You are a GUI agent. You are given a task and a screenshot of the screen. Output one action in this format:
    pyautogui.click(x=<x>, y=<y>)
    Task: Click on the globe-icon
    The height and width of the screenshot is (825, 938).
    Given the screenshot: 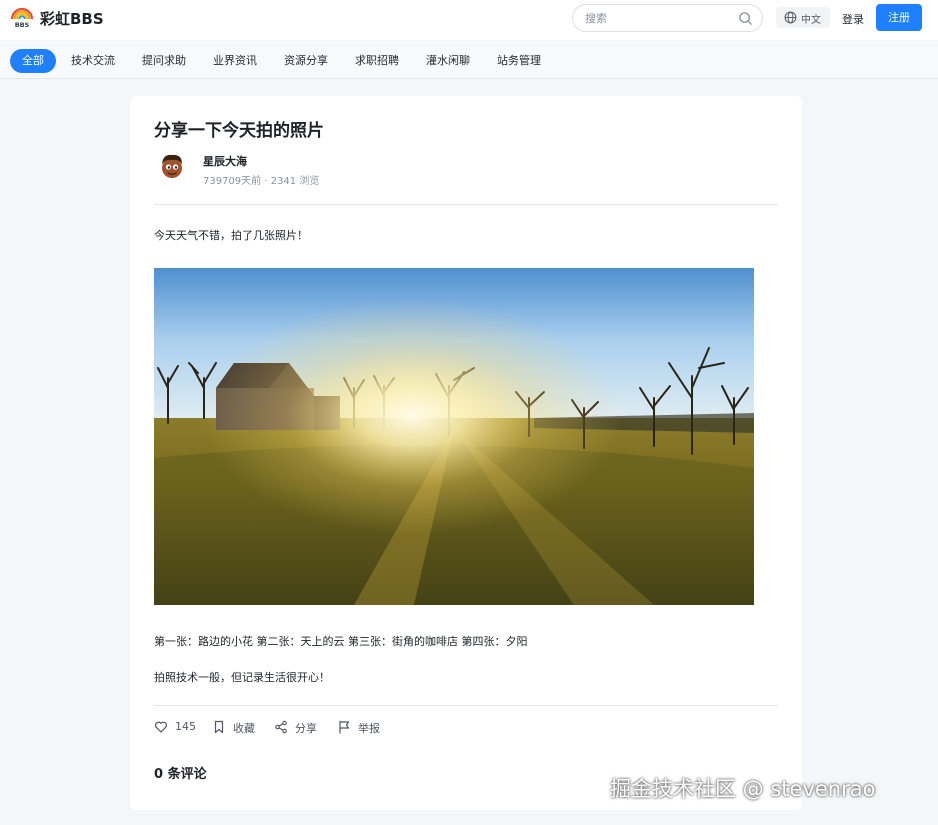 What is the action you would take?
    pyautogui.click(x=790, y=17)
    